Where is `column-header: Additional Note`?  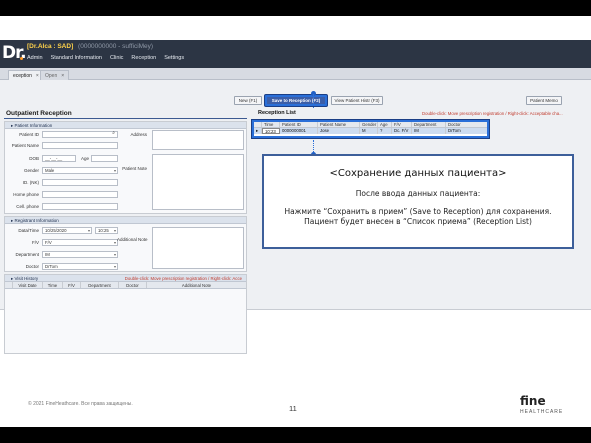
column-header: Additional Note is located at coordinates (196, 285).